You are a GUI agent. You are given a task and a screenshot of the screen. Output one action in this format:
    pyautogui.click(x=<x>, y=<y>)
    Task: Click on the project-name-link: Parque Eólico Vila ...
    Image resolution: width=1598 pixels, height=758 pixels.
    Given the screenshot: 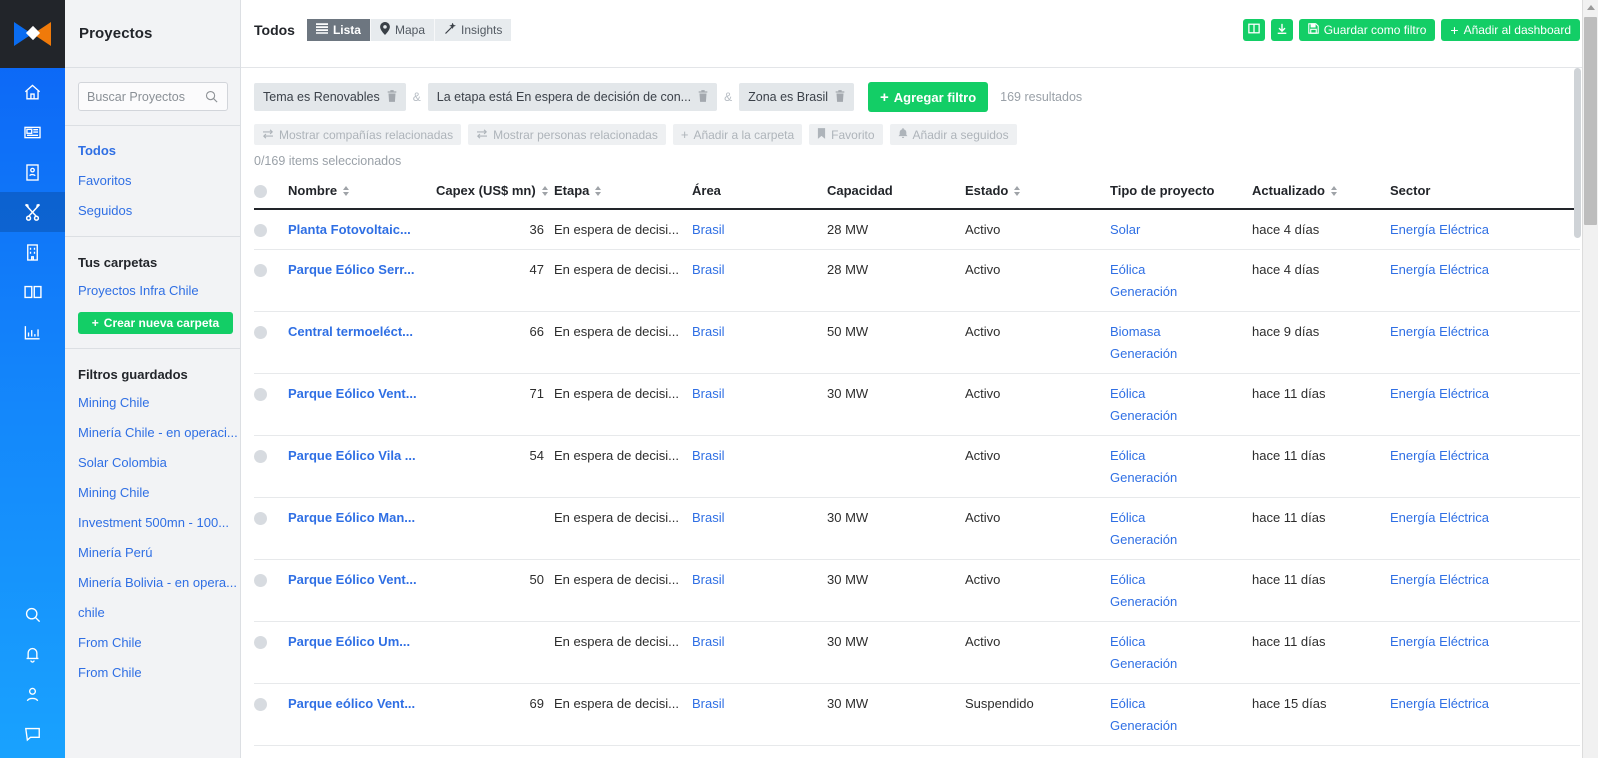 What is the action you would take?
    pyautogui.click(x=352, y=455)
    